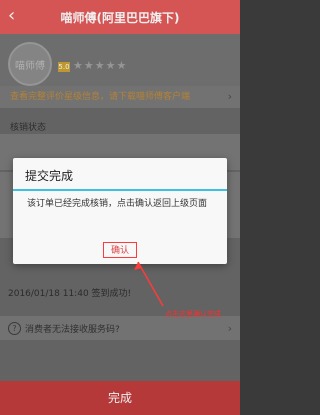  I want to click on annotation-text: 点击这里确认完成, so click(193, 314).